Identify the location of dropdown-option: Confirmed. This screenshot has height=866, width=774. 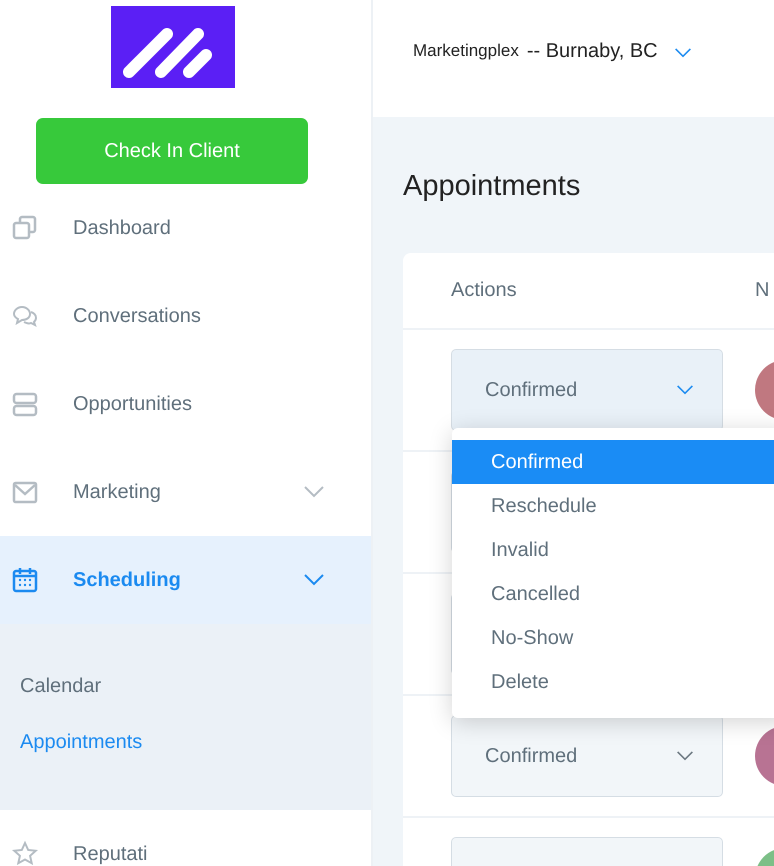
(613, 462).